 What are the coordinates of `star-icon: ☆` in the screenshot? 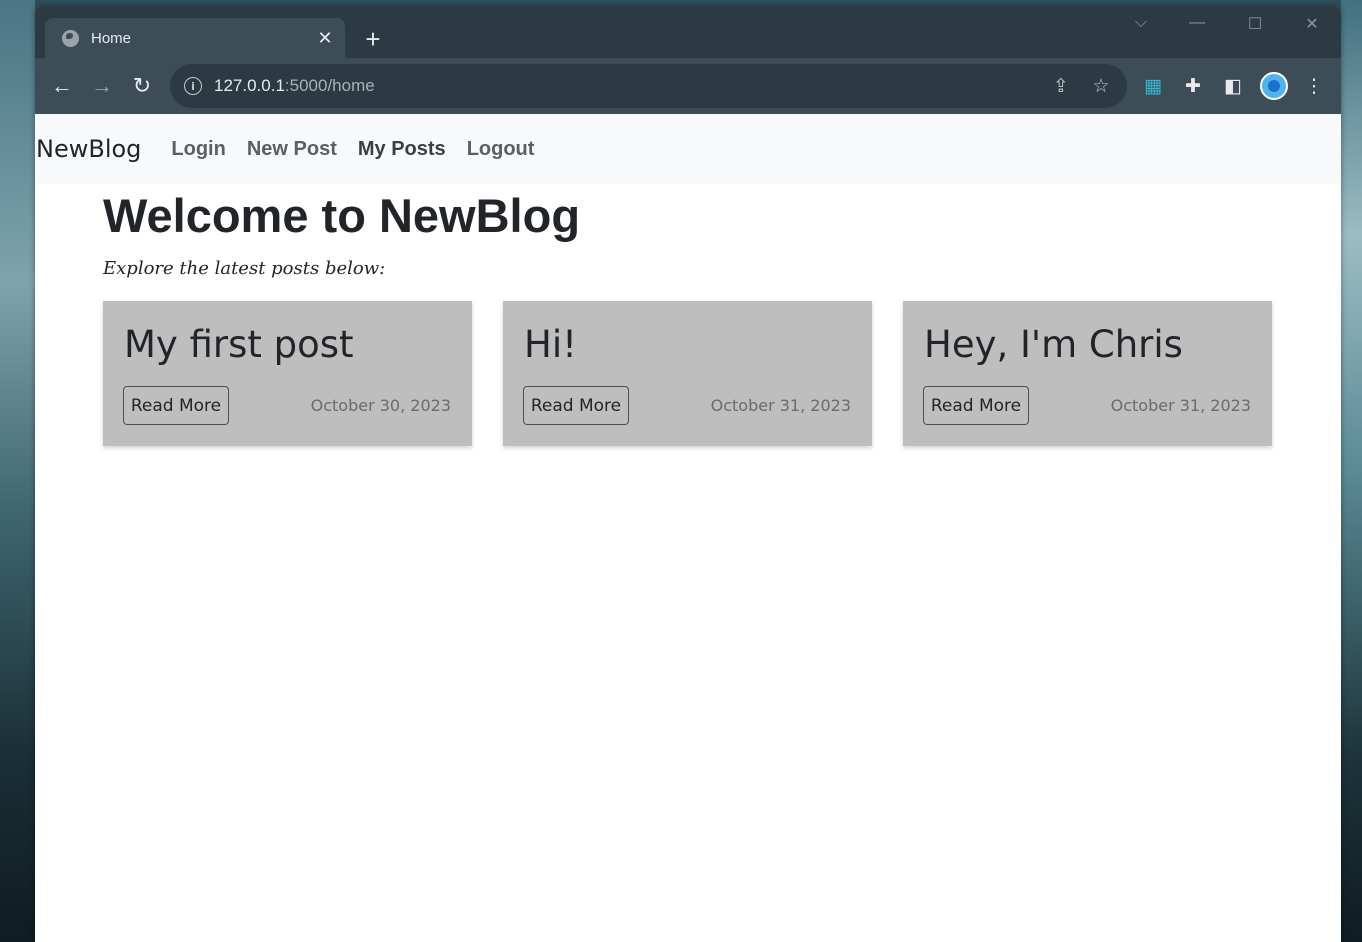 It's located at (1101, 86).